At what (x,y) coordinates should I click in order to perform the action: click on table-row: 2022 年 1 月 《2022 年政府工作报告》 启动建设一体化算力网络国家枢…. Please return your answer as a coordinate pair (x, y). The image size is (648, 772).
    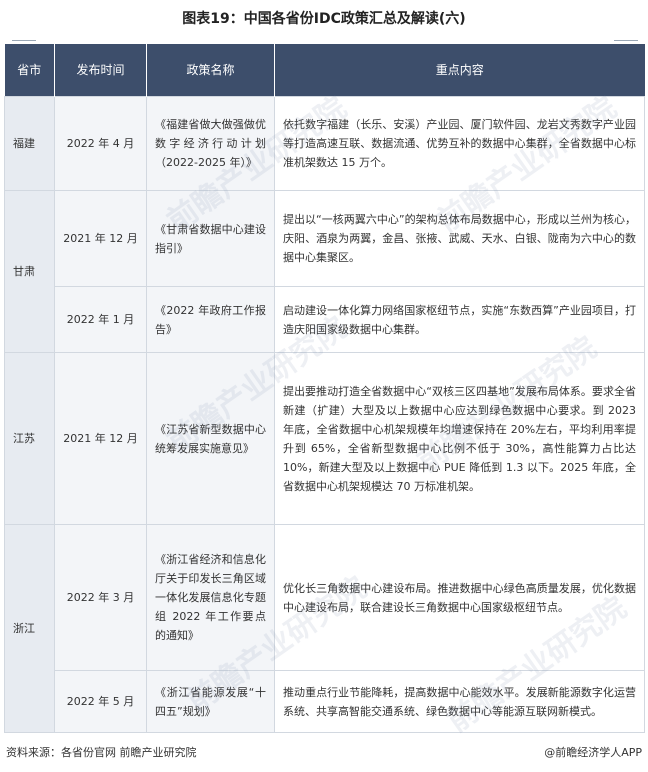
    Looking at the image, I should click on (325, 319).